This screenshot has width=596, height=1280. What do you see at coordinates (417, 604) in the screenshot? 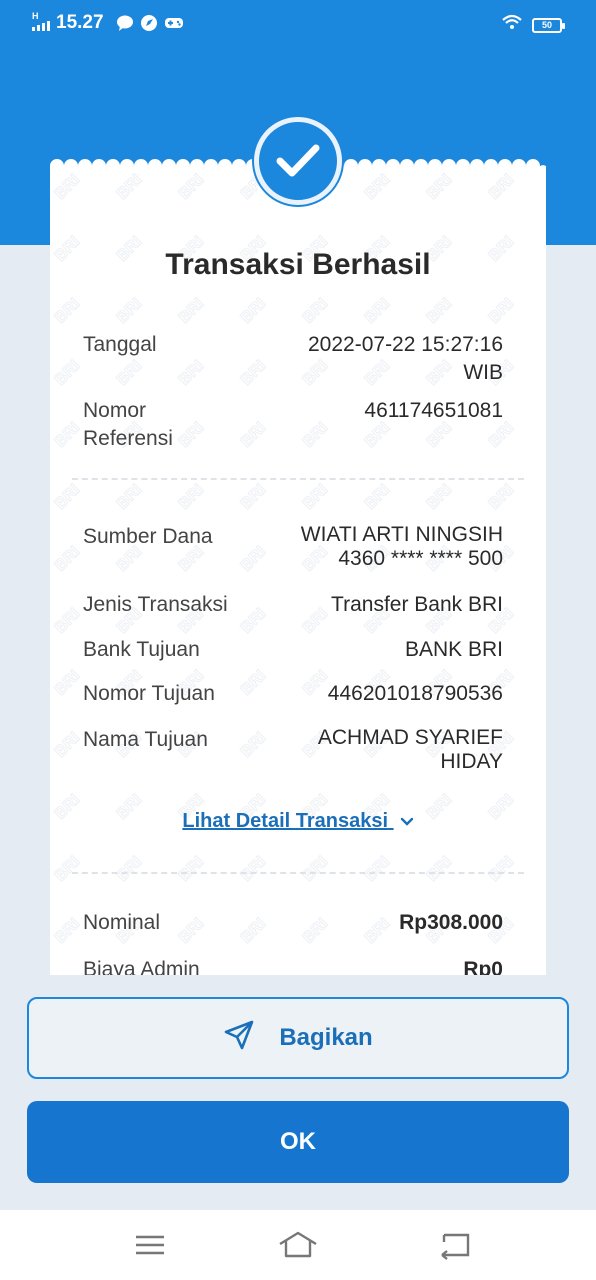
I see `transaction-type-value: Transfer Bank BRI` at bounding box center [417, 604].